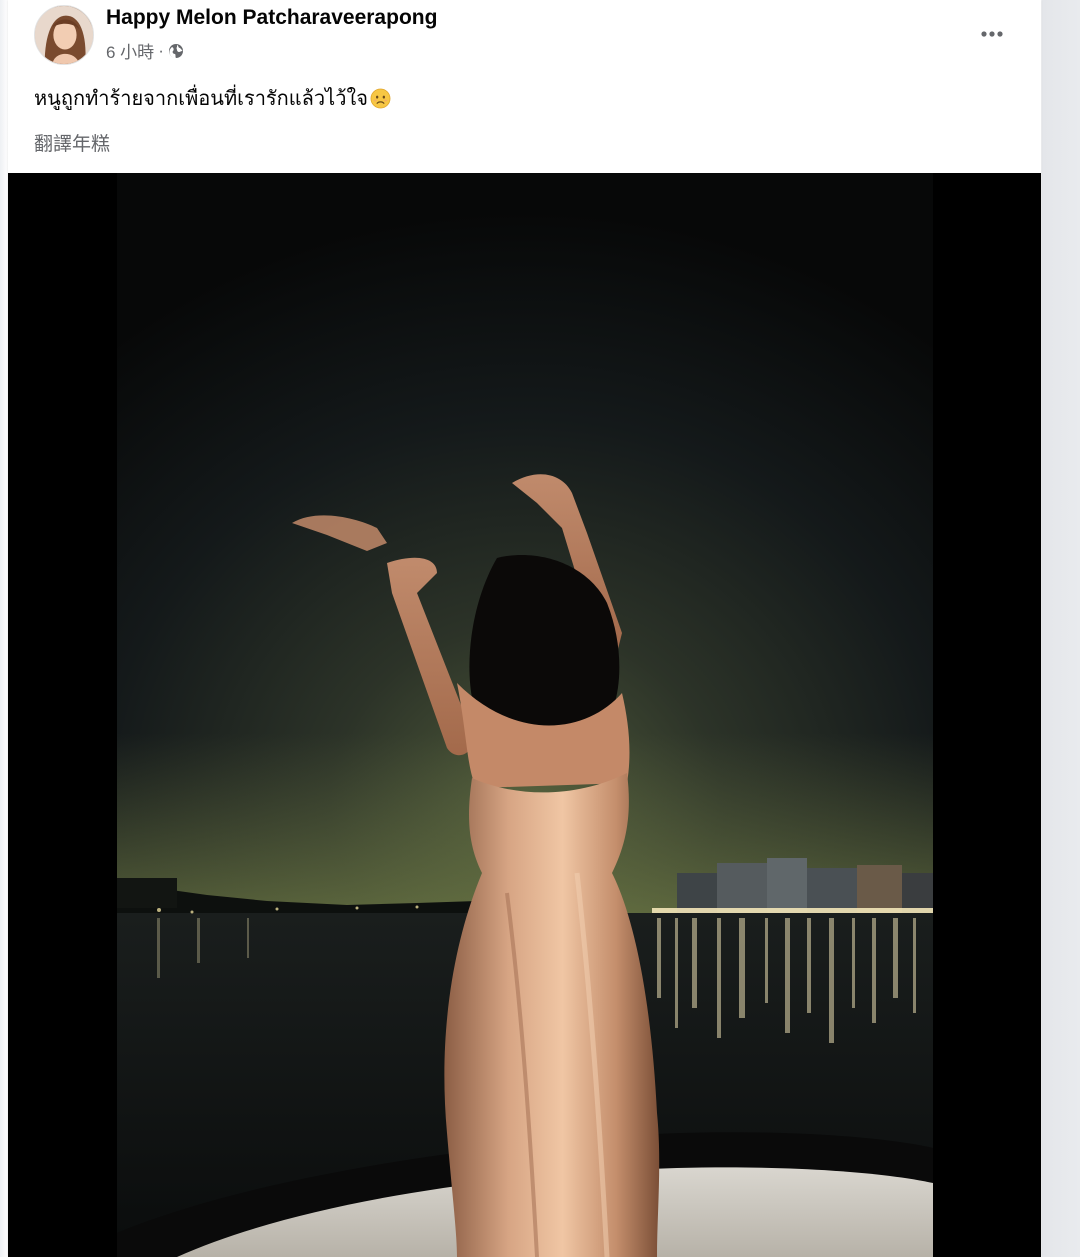 This screenshot has width=1080, height=1257. I want to click on more-options-icon, so click(992, 34).